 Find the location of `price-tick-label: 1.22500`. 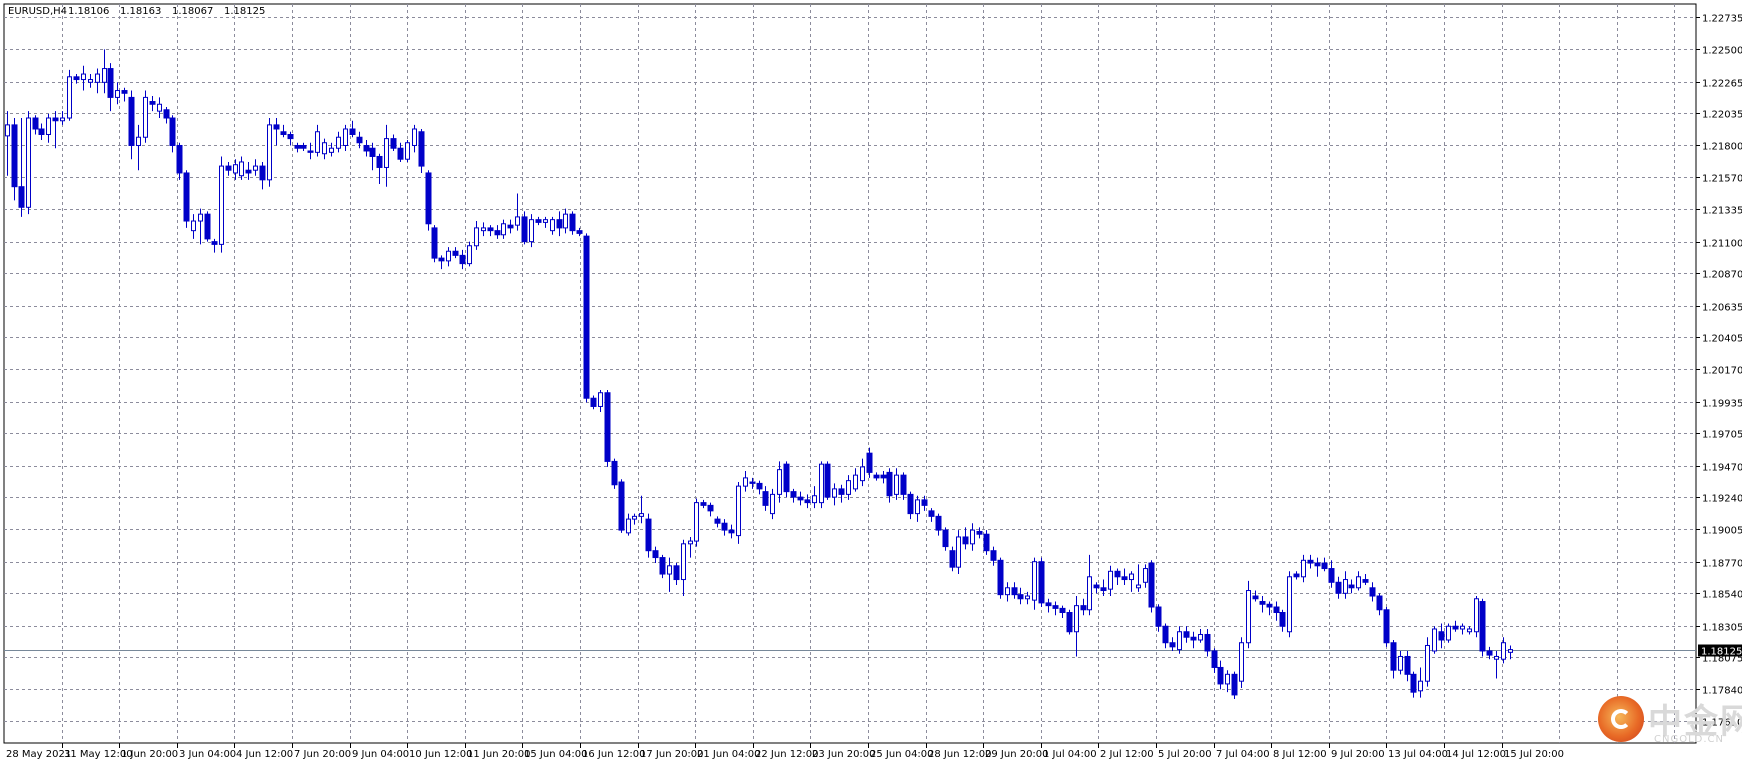

price-tick-label: 1.22500 is located at coordinates (1722, 51).